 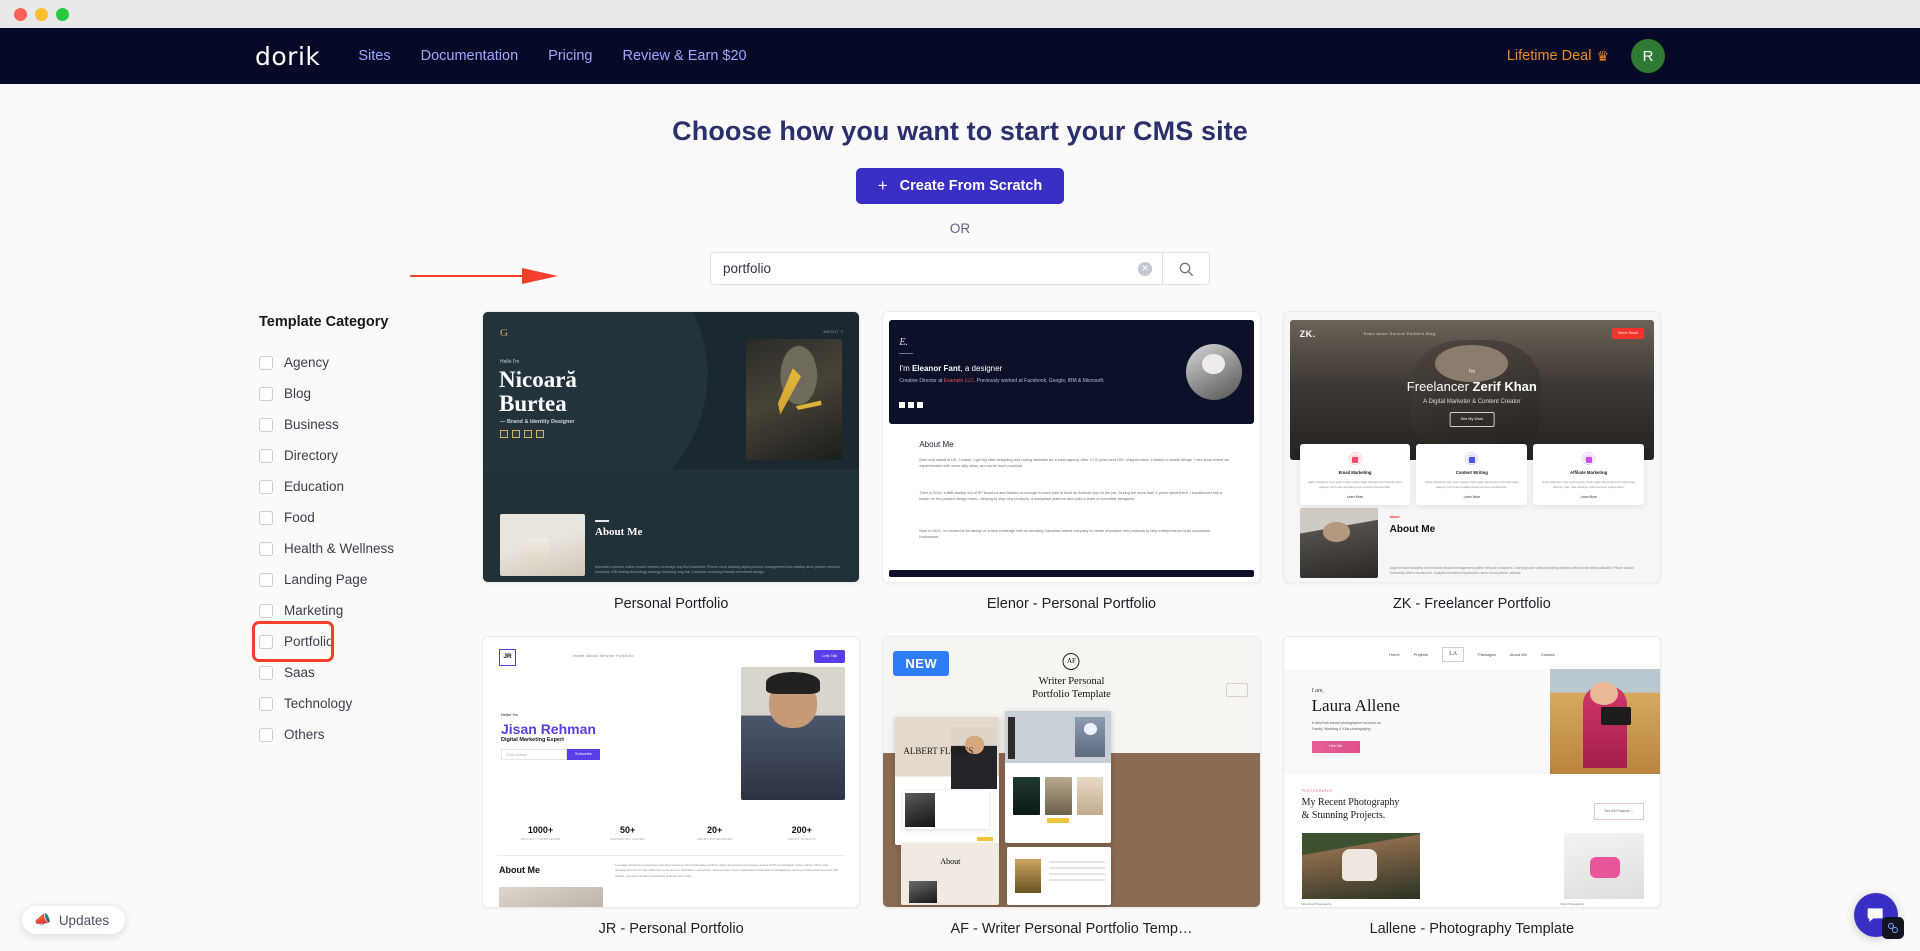 What do you see at coordinates (62, 14) in the screenshot?
I see `window-maximize-button` at bounding box center [62, 14].